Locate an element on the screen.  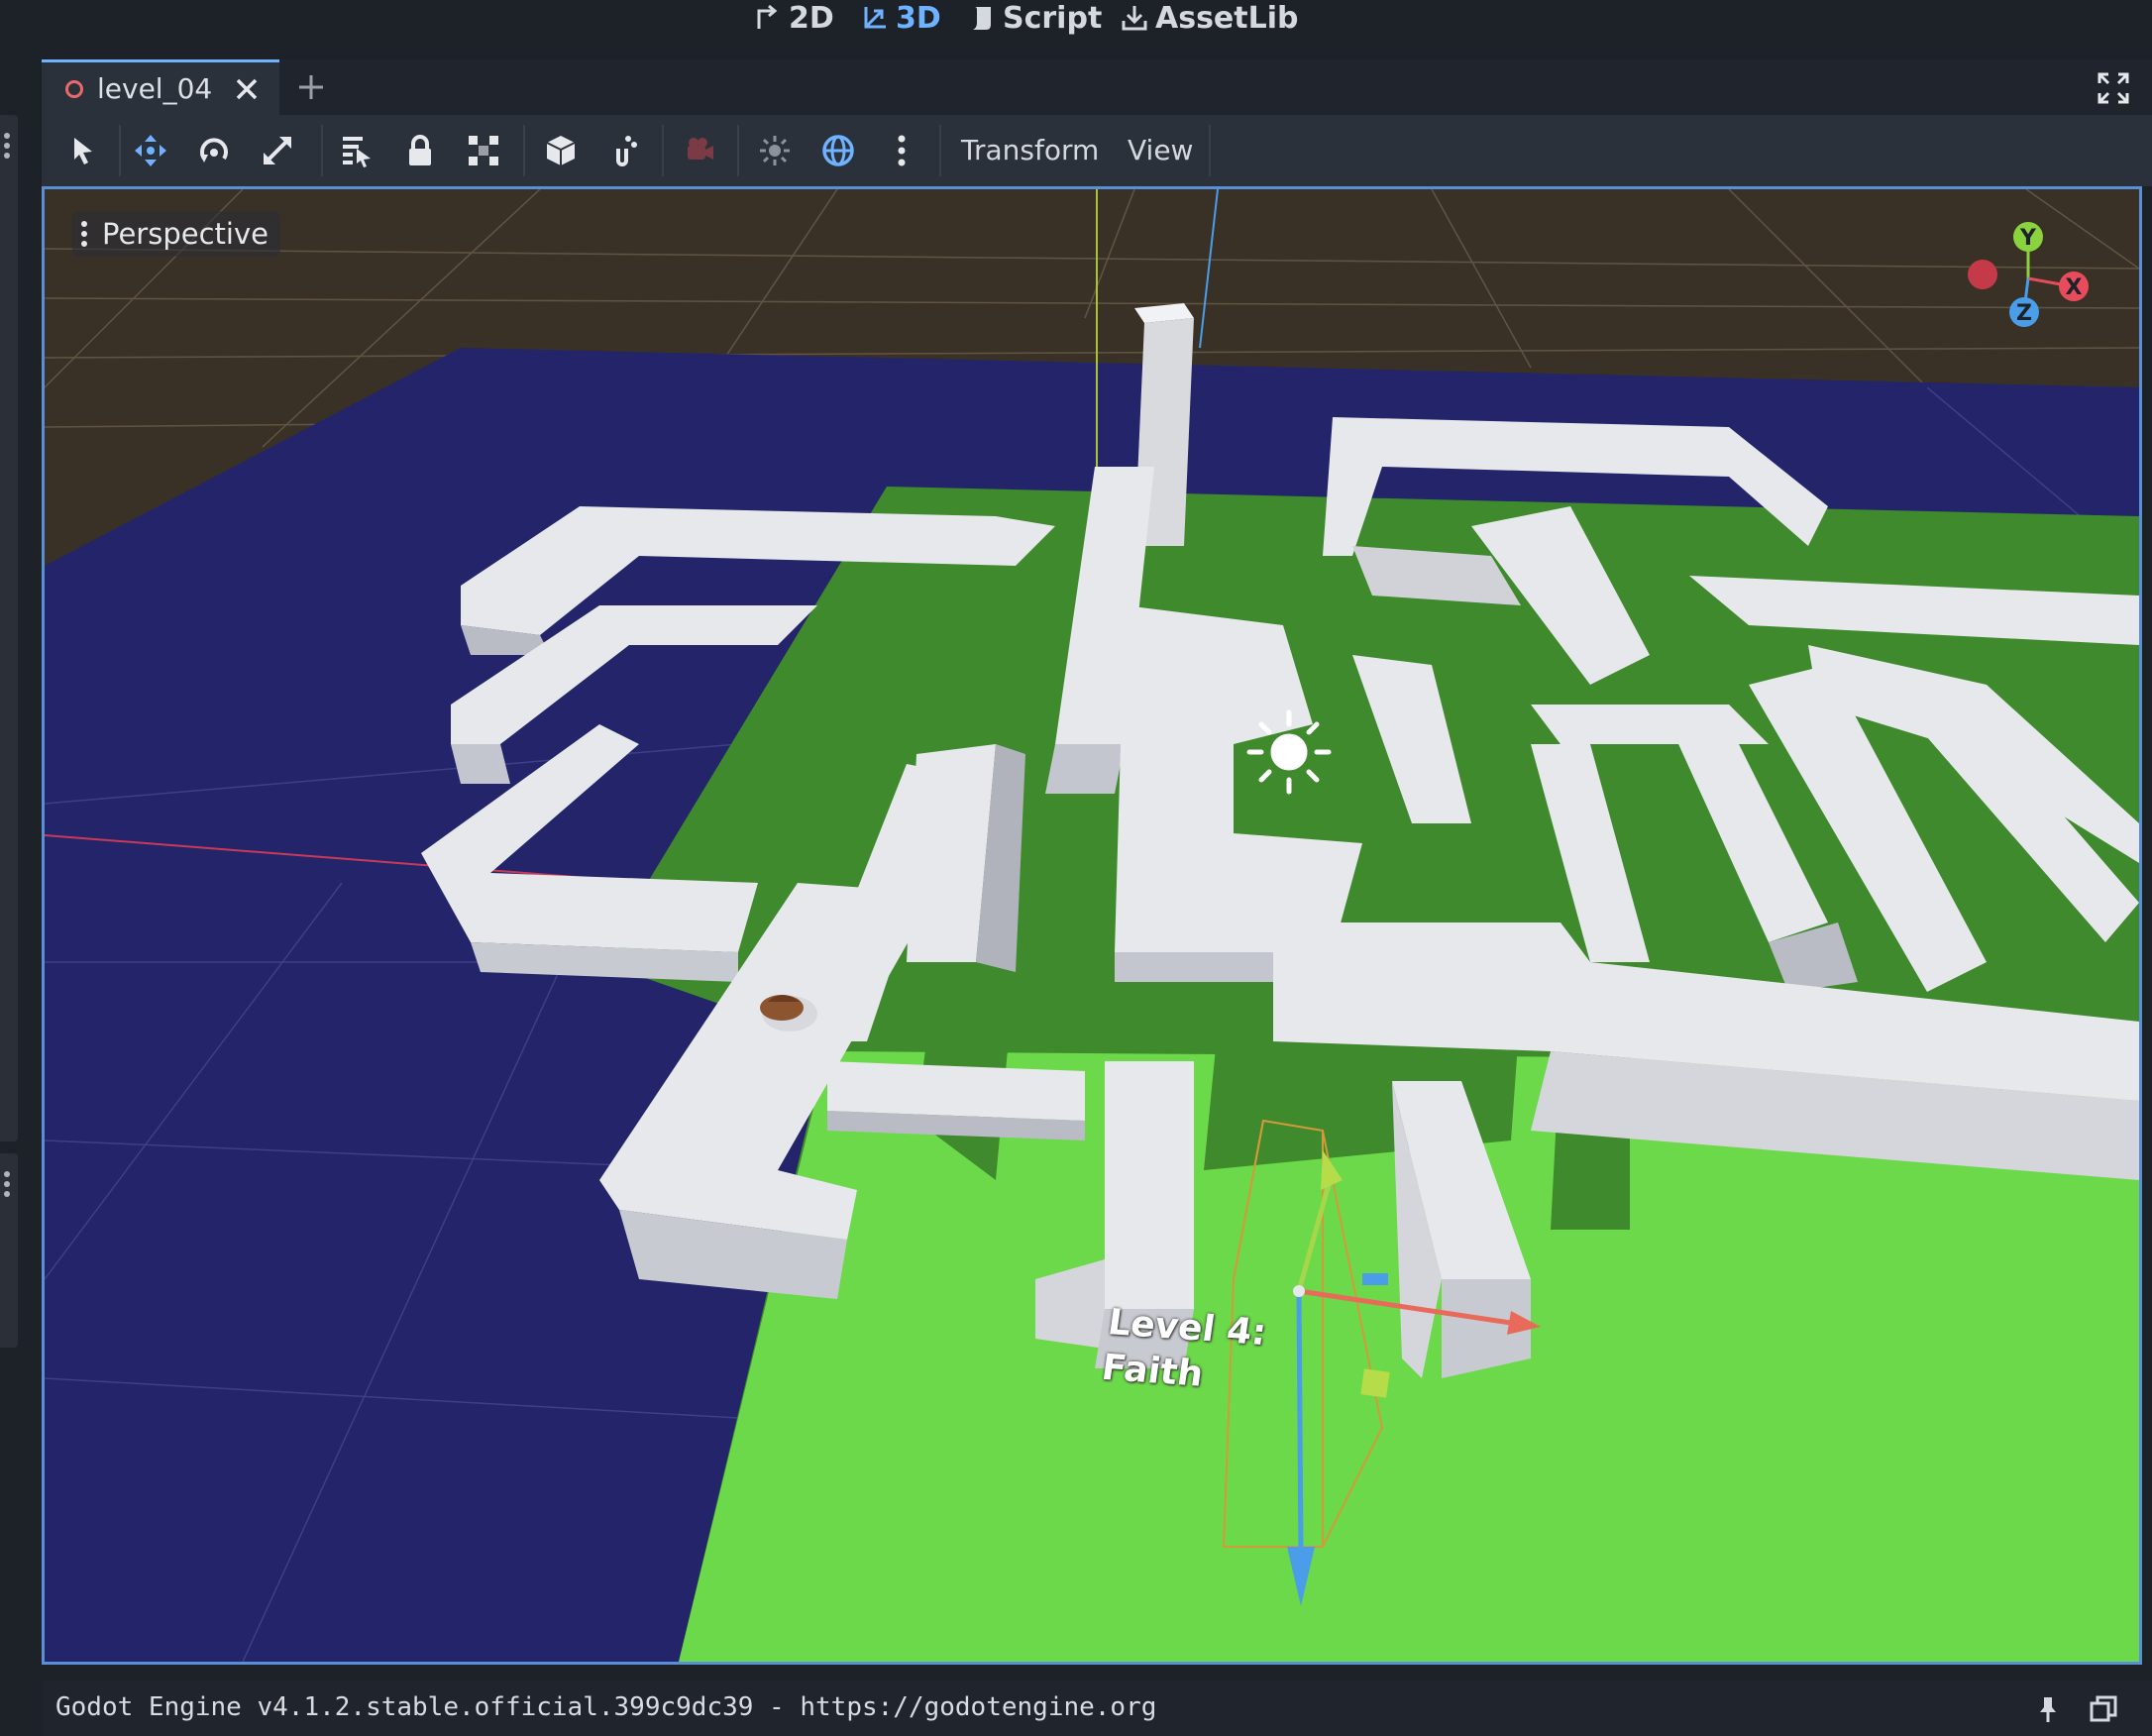
plus-icon is located at coordinates (311, 87).